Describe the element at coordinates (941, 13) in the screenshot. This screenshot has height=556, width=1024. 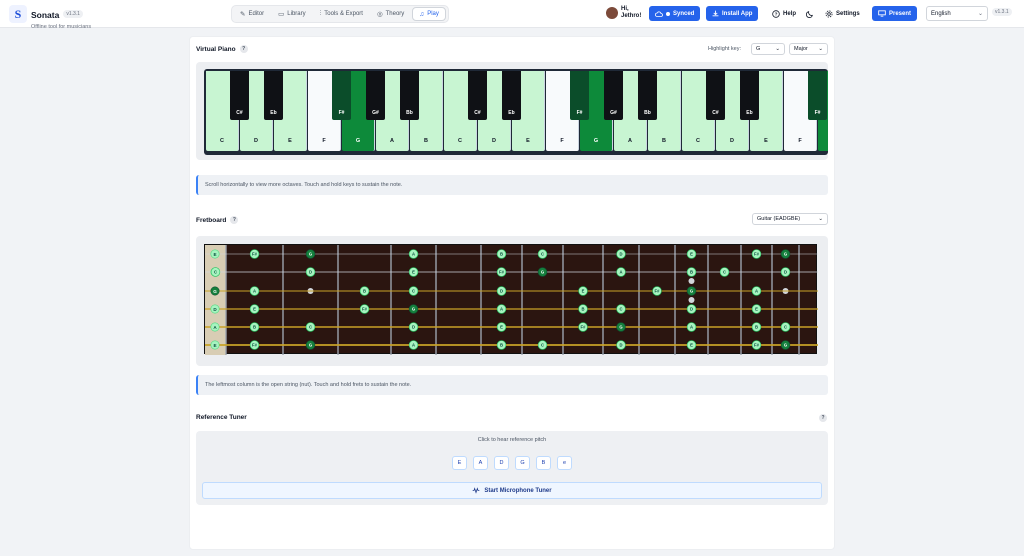
I see `language-value: English` at that location.